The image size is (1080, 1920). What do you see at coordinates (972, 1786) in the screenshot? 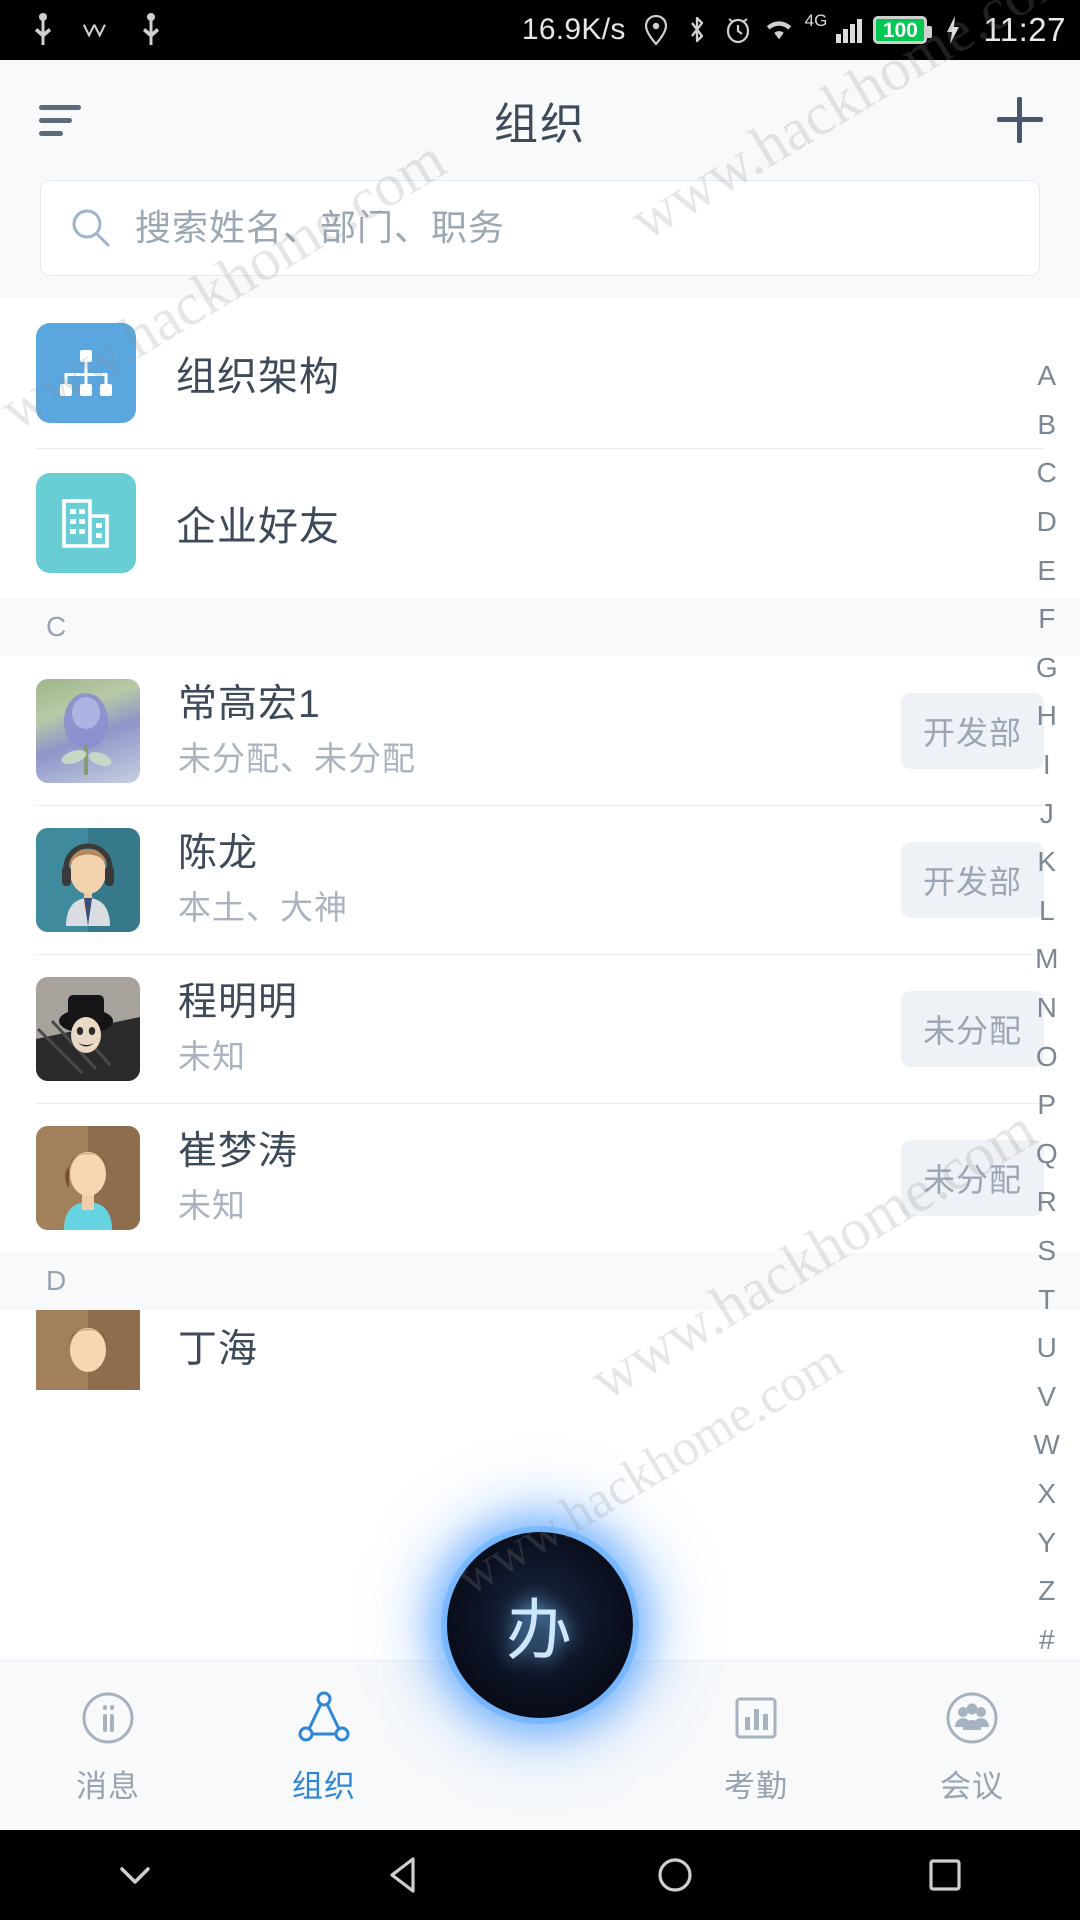
I see `nav-label: 会议` at bounding box center [972, 1786].